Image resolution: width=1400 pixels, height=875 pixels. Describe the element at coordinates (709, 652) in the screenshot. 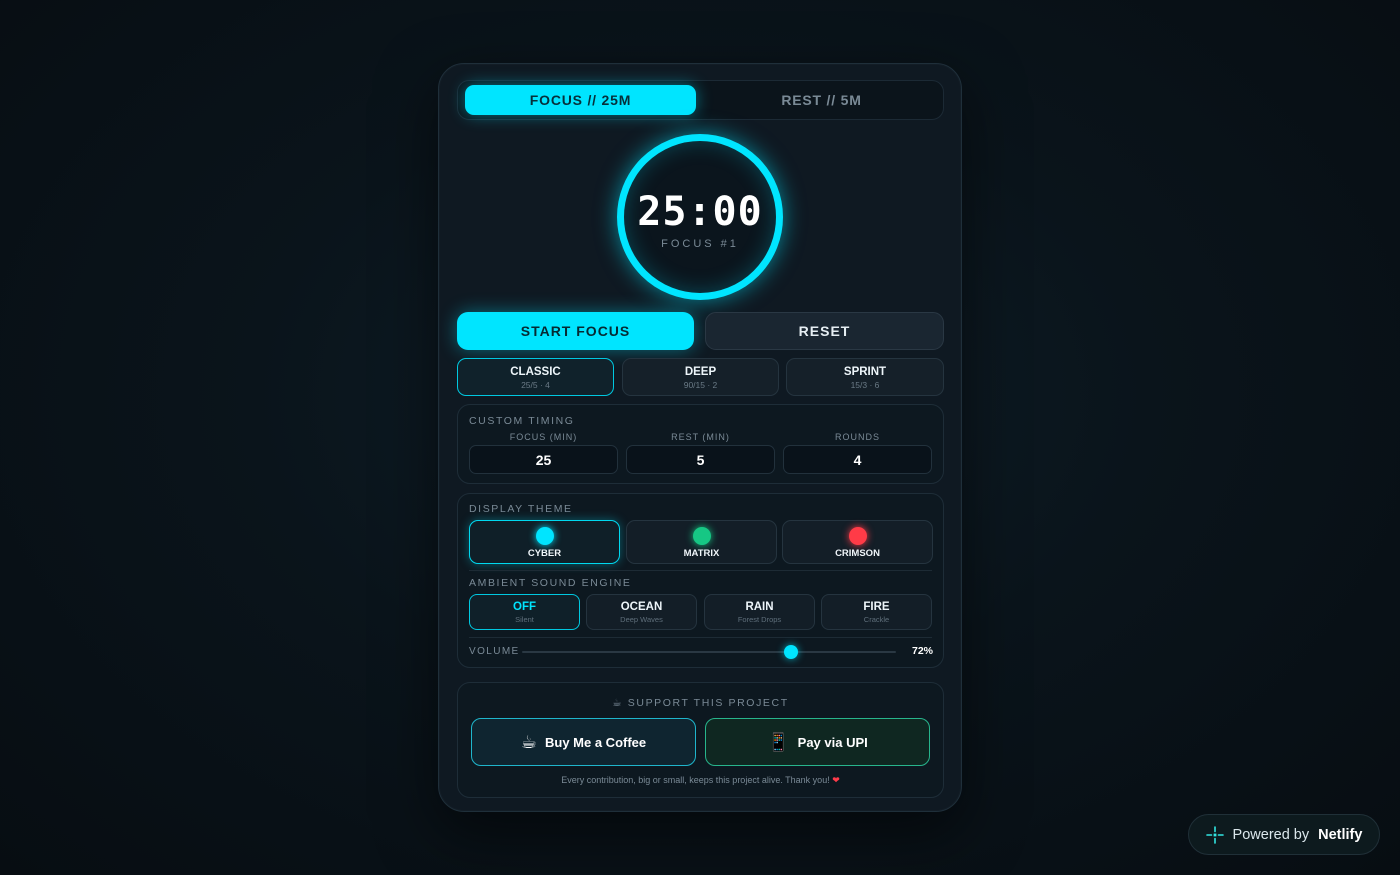

I see `volume-slider` at that location.